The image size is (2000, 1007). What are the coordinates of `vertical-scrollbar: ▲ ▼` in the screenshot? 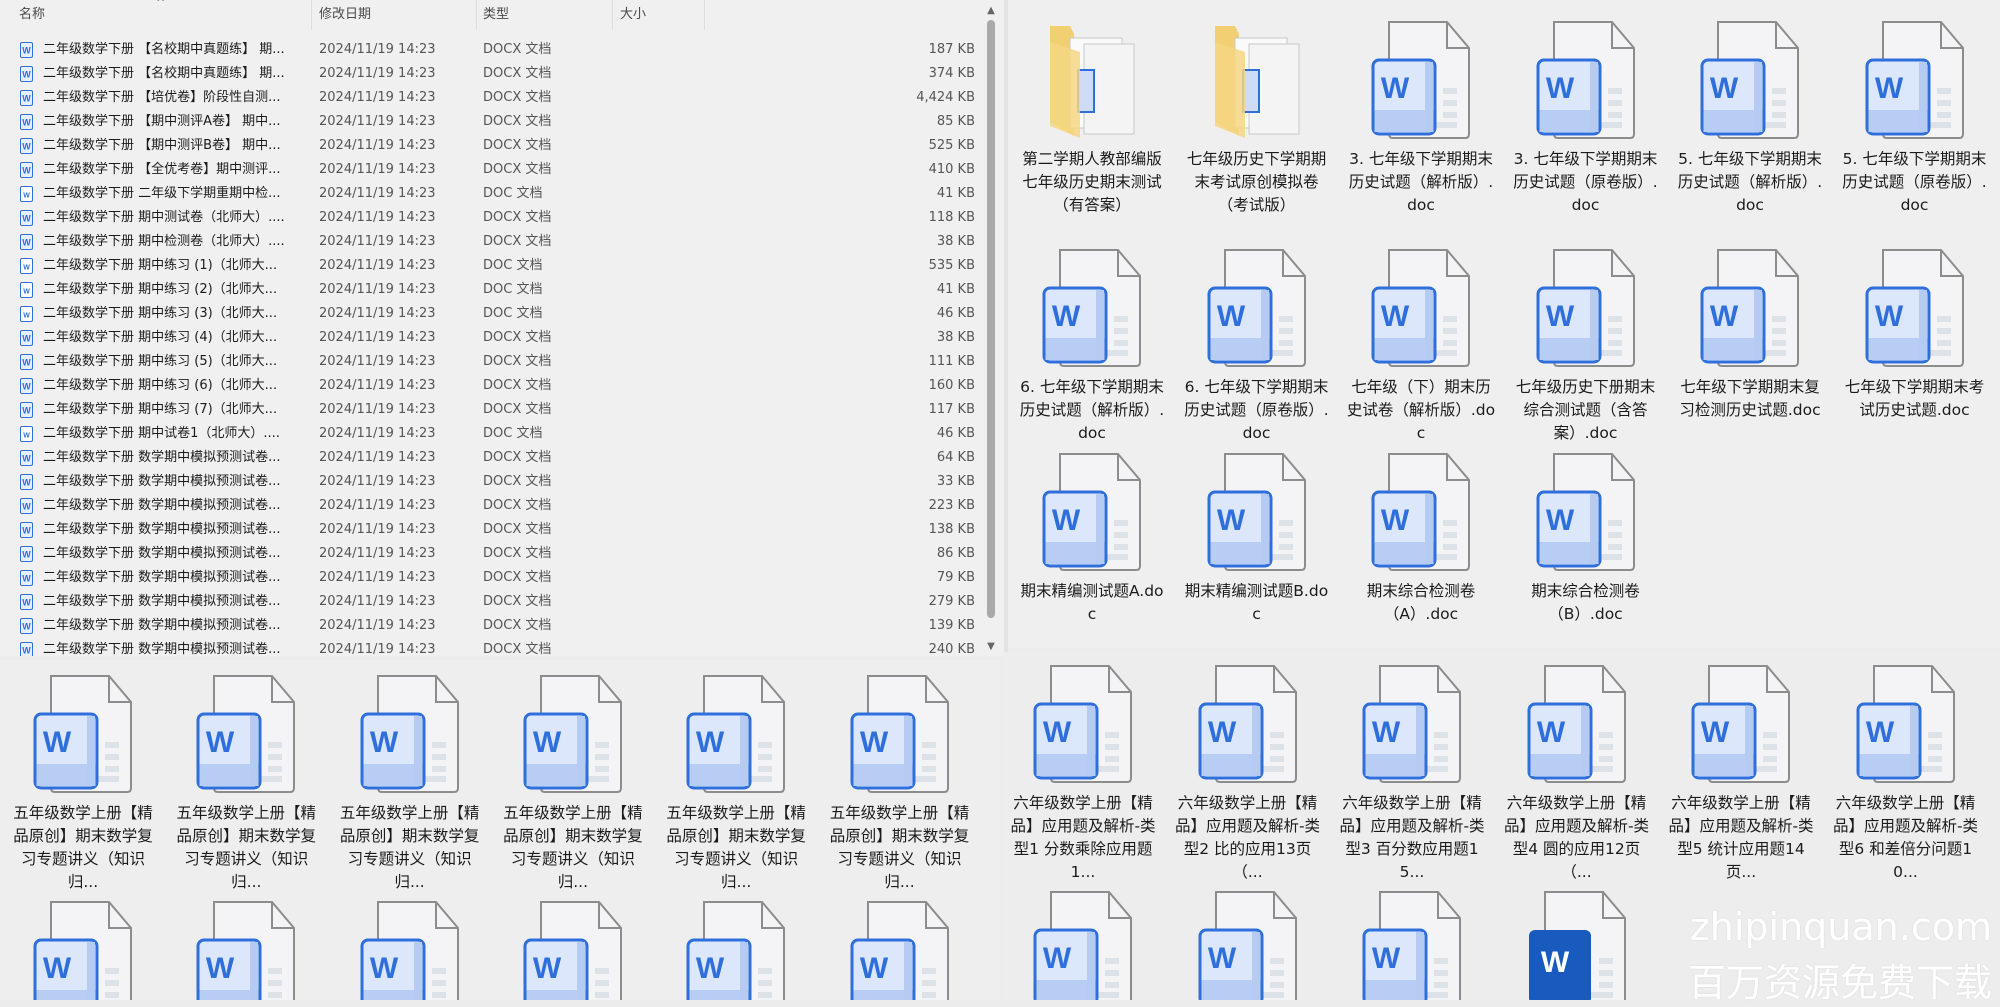 It's located at (991, 328).